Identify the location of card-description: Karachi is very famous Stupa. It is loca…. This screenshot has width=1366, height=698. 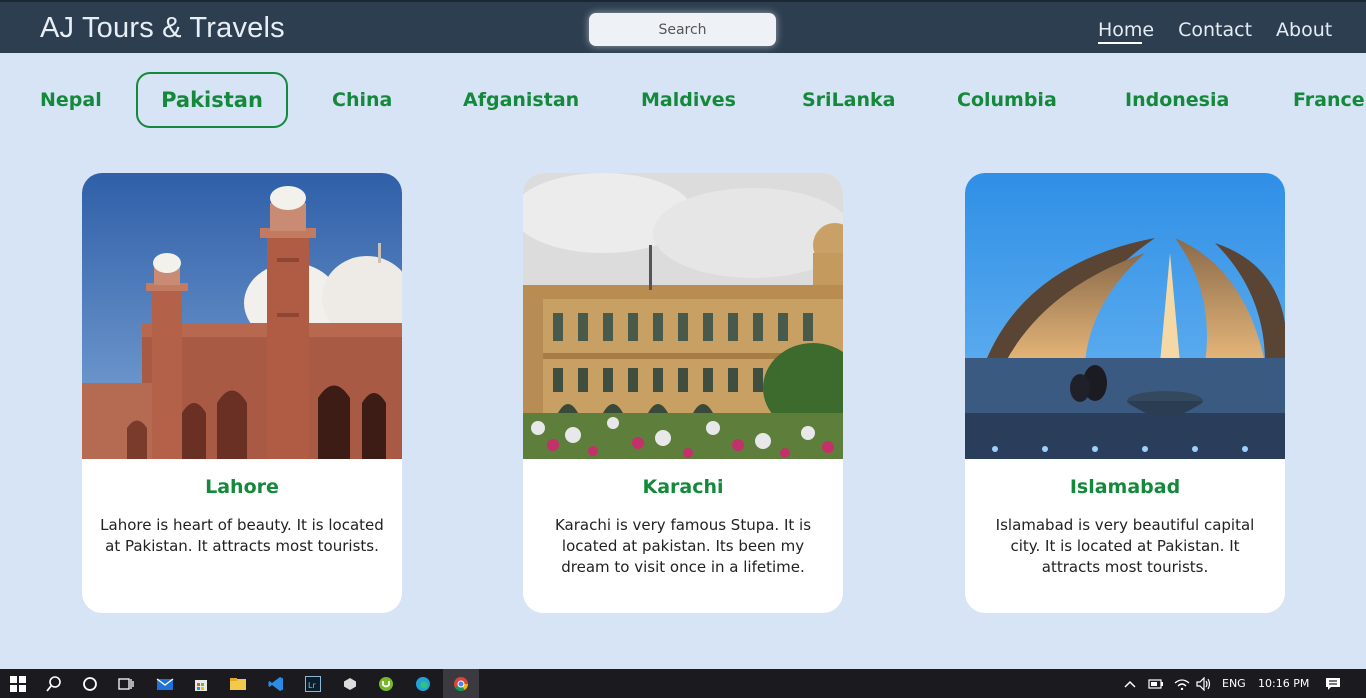
(683, 546).